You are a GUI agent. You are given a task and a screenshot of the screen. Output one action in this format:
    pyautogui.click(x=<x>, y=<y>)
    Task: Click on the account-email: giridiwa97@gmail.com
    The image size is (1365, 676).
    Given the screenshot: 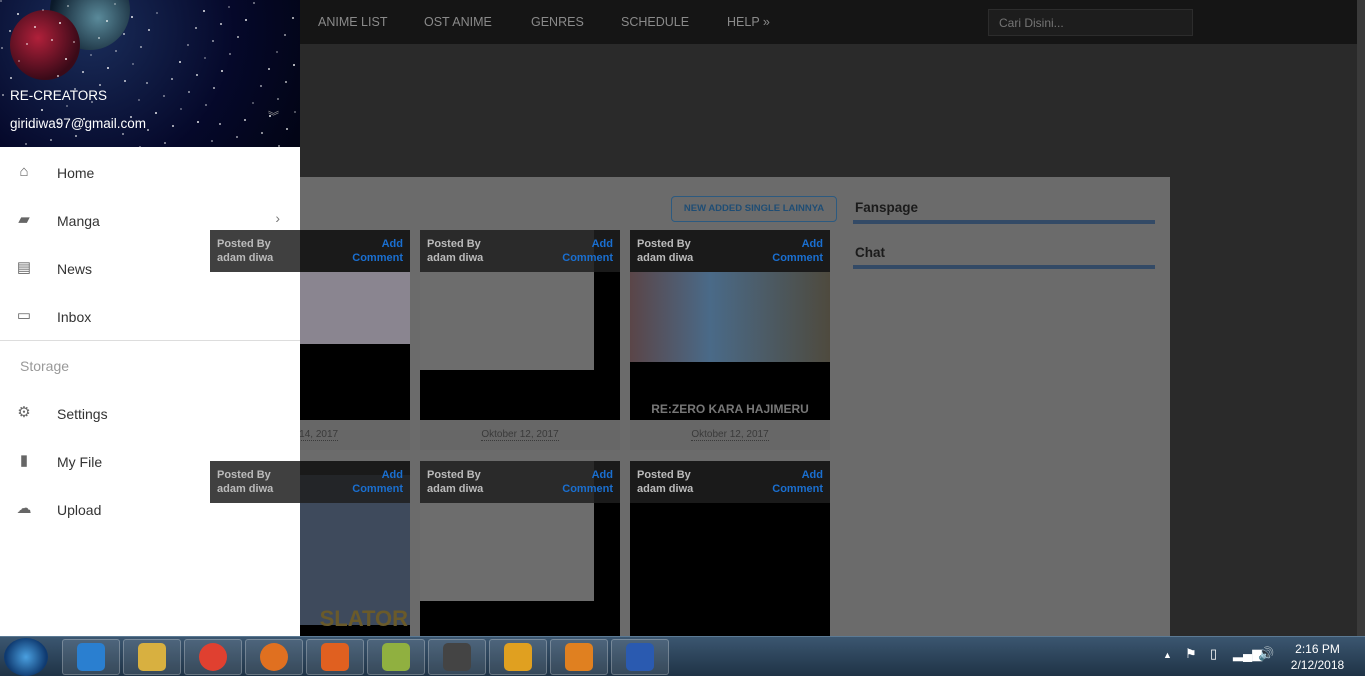 What is the action you would take?
    pyautogui.click(x=78, y=123)
    